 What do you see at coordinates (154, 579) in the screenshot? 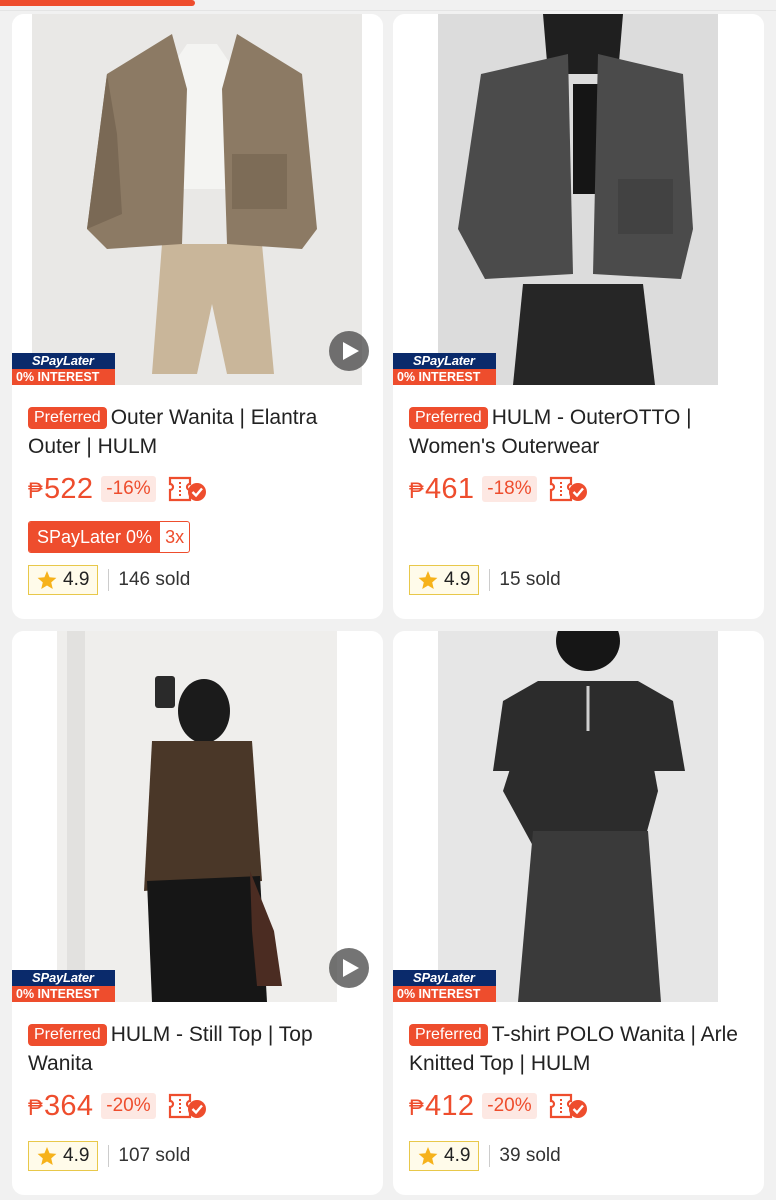
I see `sold-count: 146 sold` at bounding box center [154, 579].